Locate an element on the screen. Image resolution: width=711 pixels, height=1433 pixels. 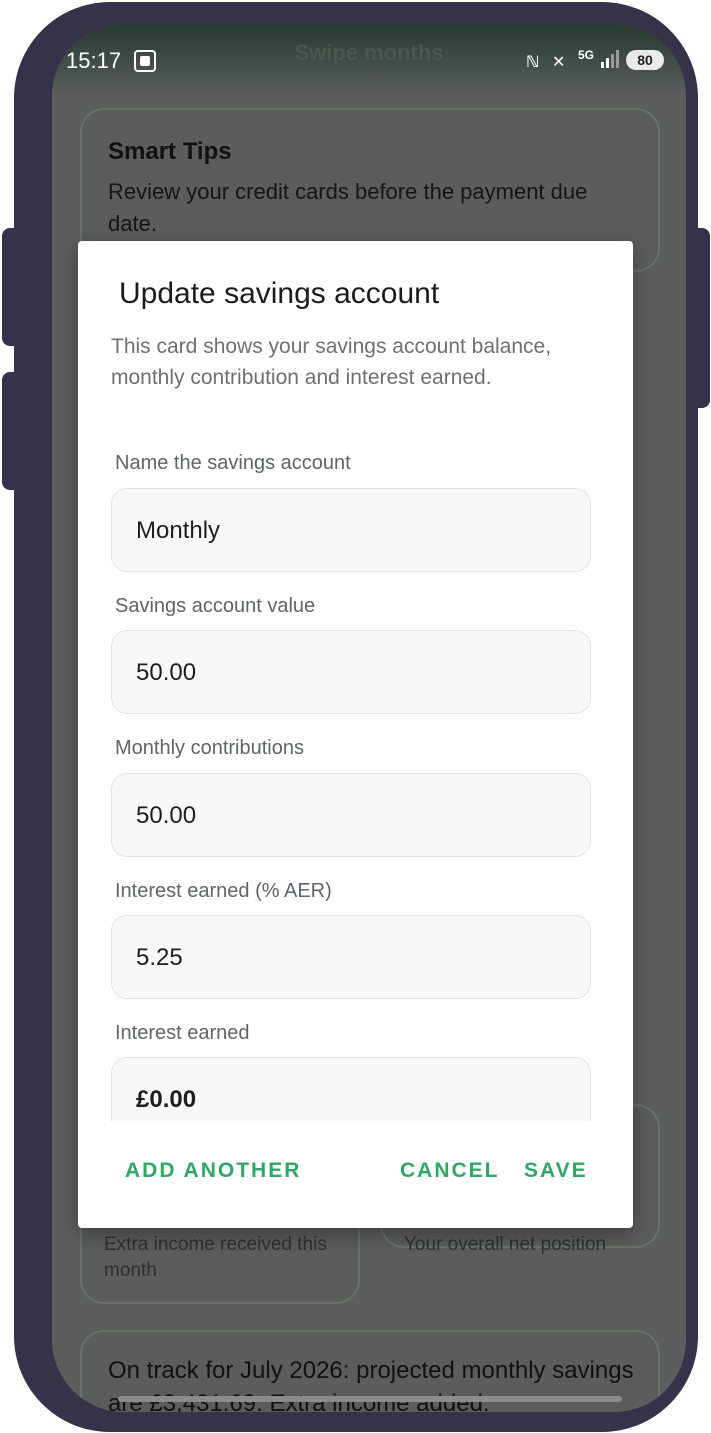
account-name-label: Name the savings account is located at coordinates (233, 463).